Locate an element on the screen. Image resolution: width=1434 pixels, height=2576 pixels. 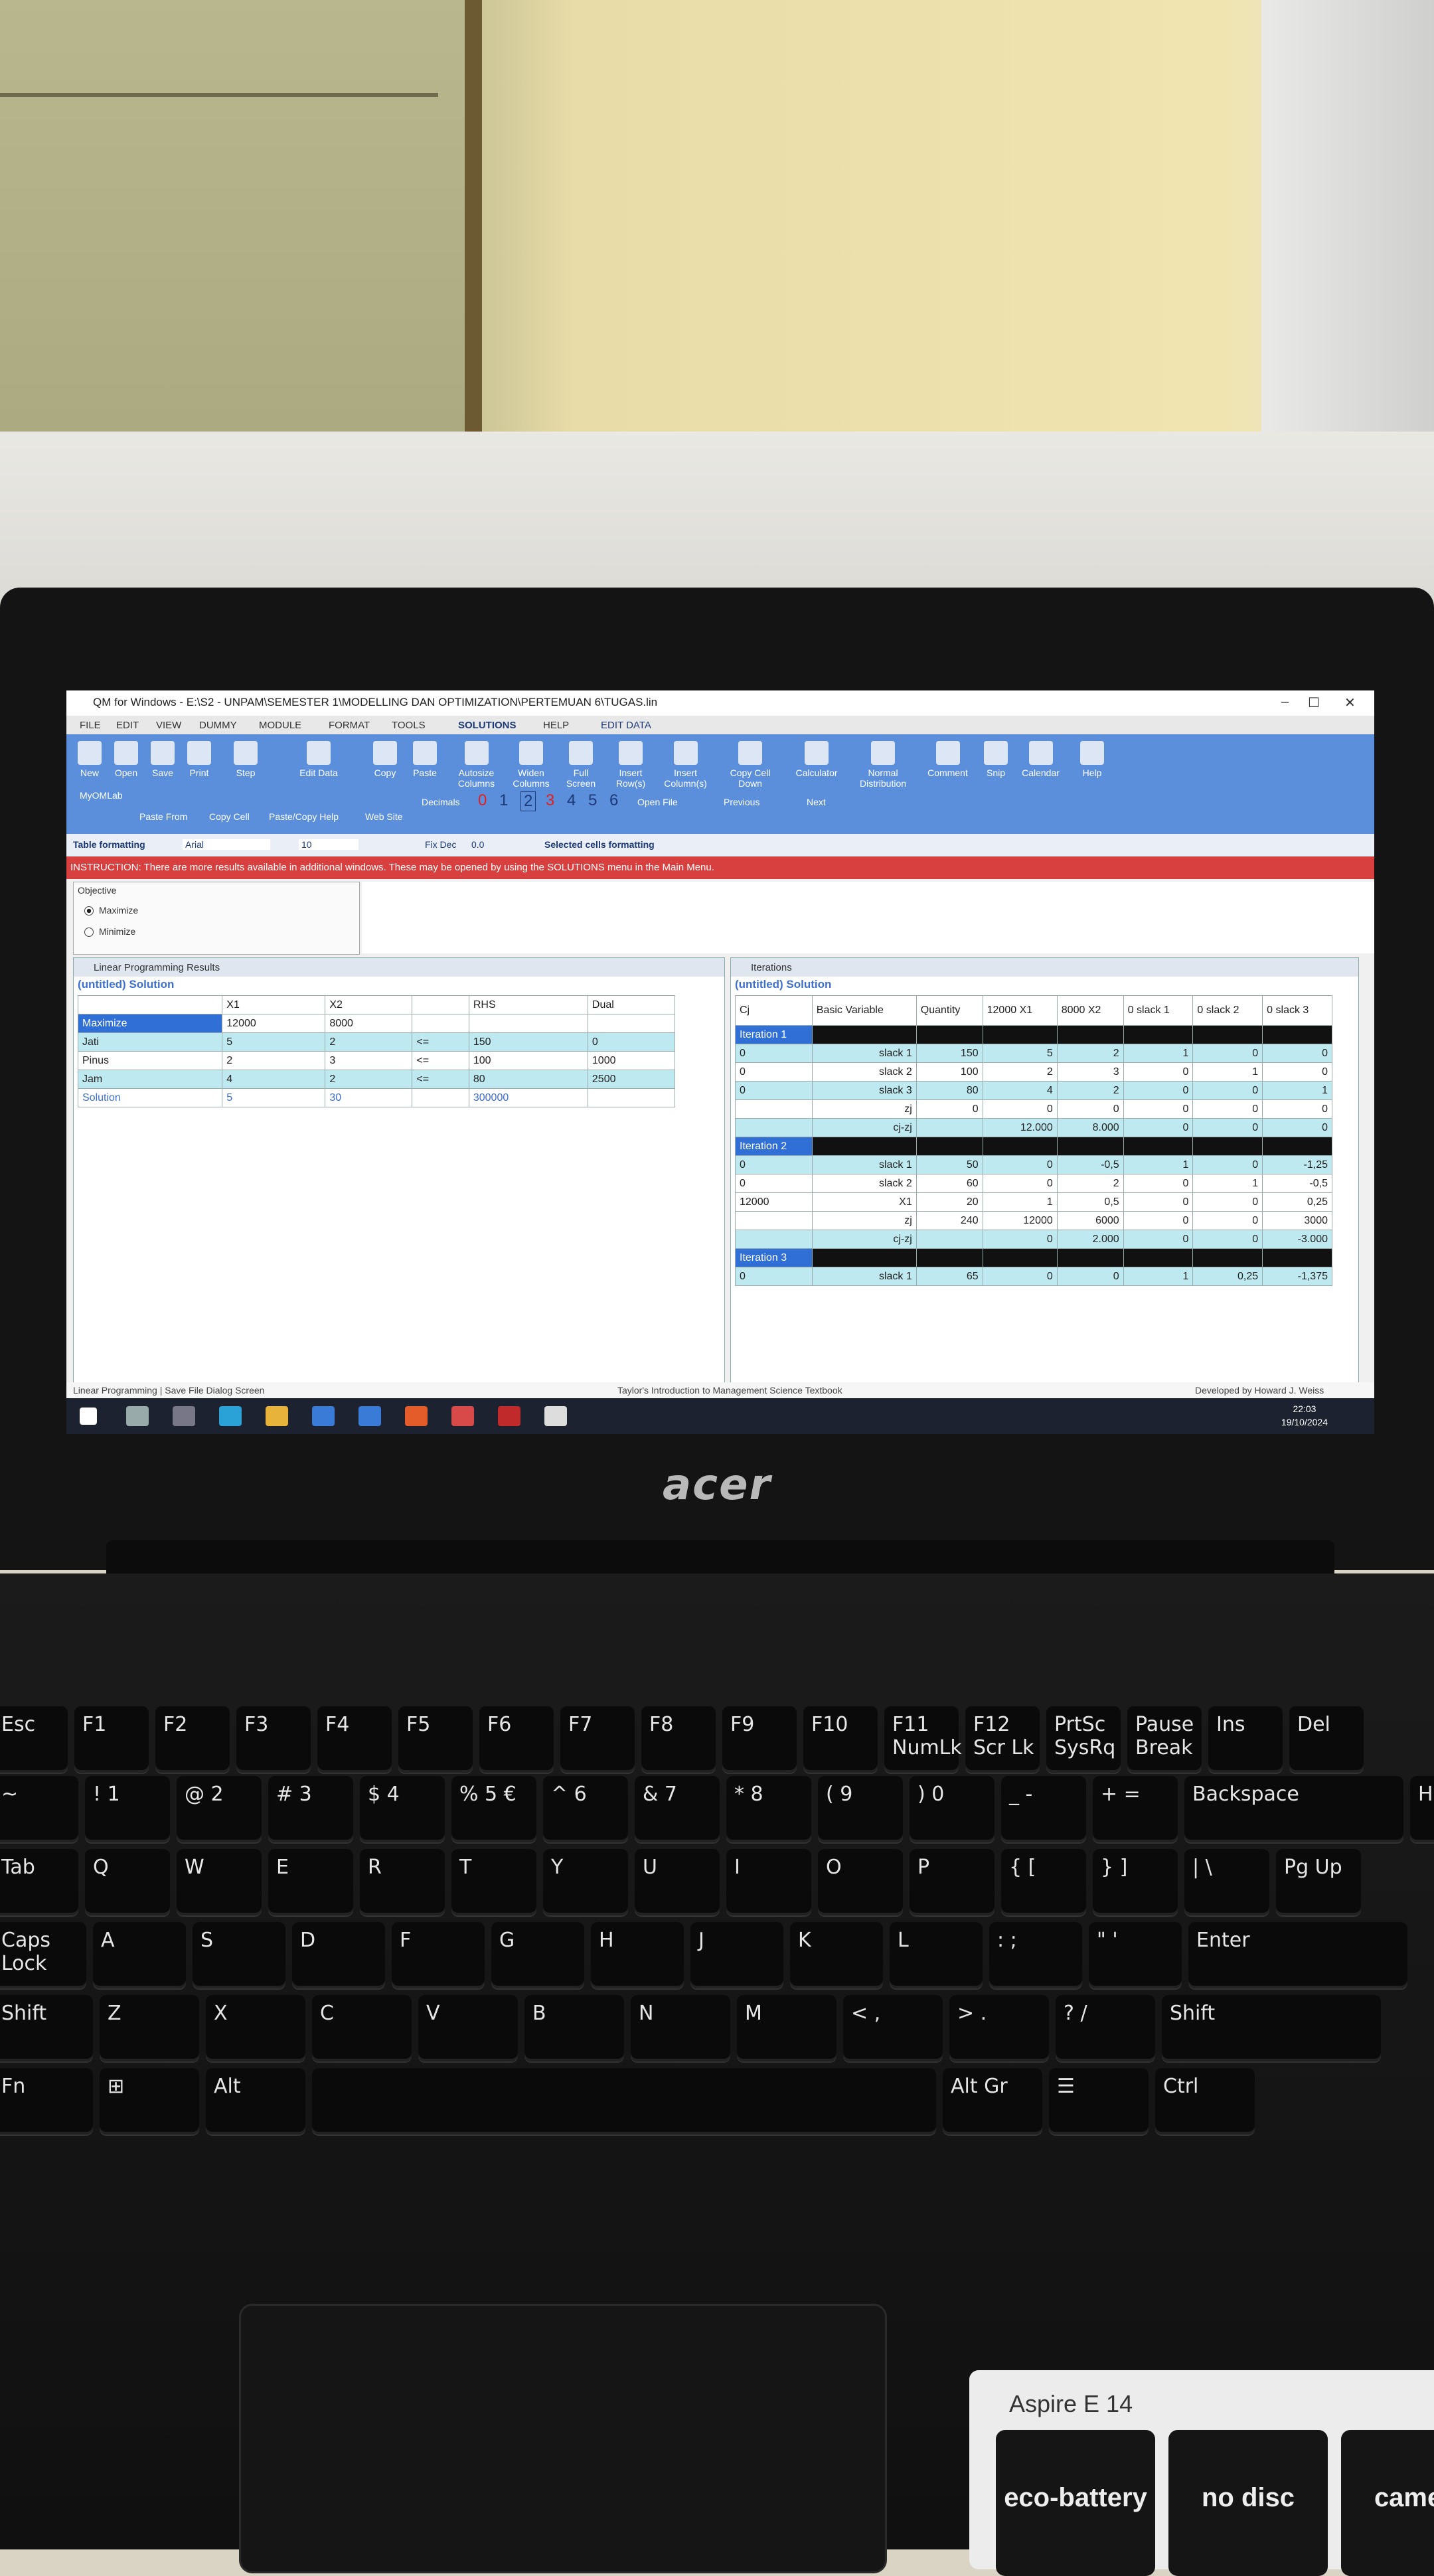
help-button: Help is located at coordinates (1092, 759).